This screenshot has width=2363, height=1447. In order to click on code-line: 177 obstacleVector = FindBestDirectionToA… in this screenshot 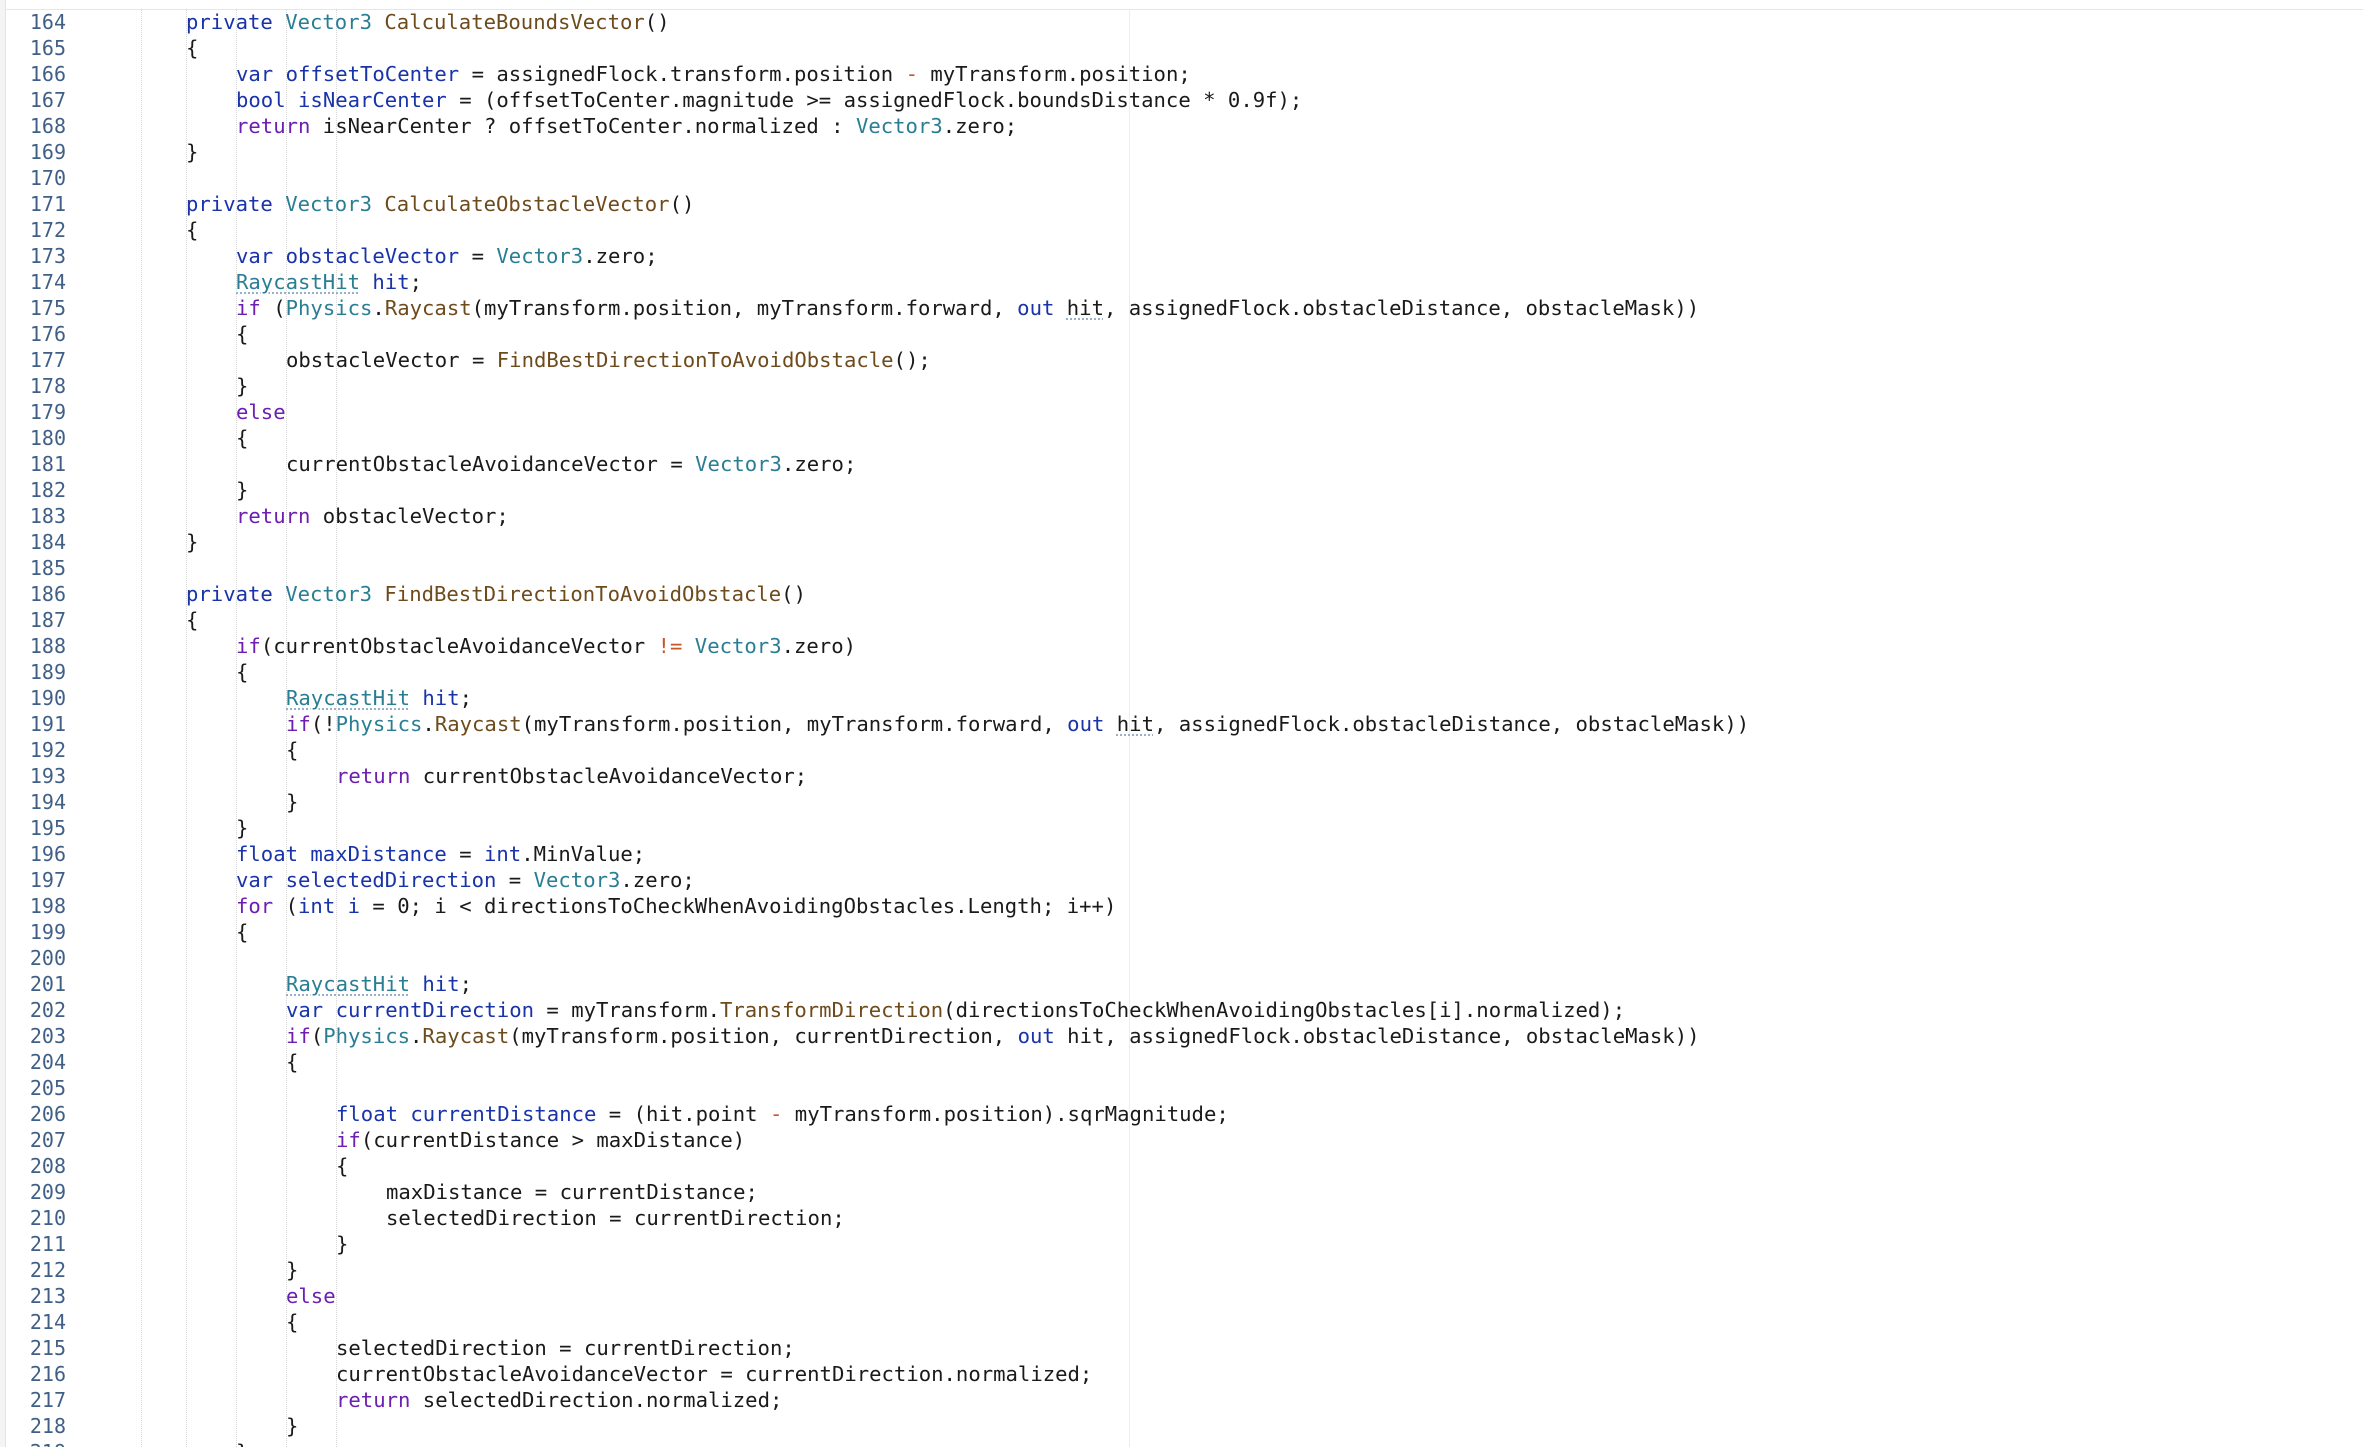, I will do `click(1181, 360)`.